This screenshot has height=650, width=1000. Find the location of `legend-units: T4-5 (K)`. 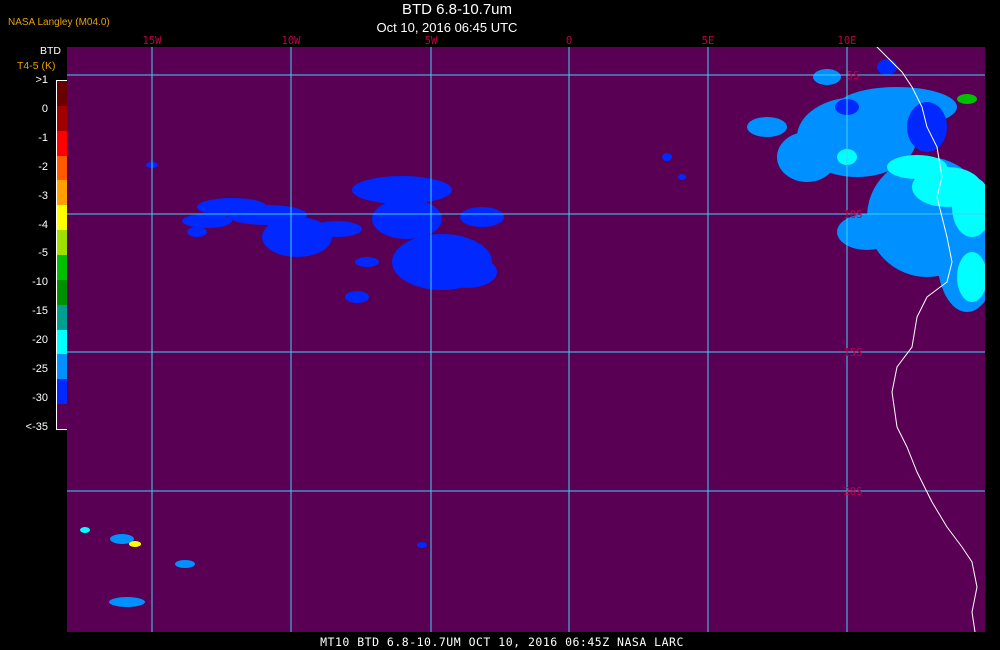

legend-units: T4-5 (K) is located at coordinates (36, 66).